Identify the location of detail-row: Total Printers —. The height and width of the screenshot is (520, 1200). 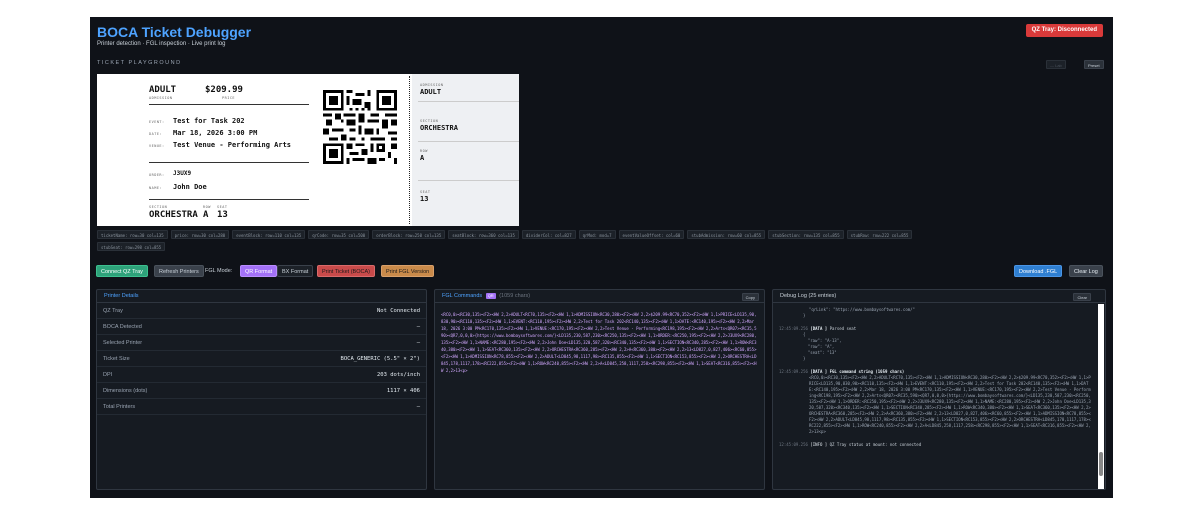
(261, 407).